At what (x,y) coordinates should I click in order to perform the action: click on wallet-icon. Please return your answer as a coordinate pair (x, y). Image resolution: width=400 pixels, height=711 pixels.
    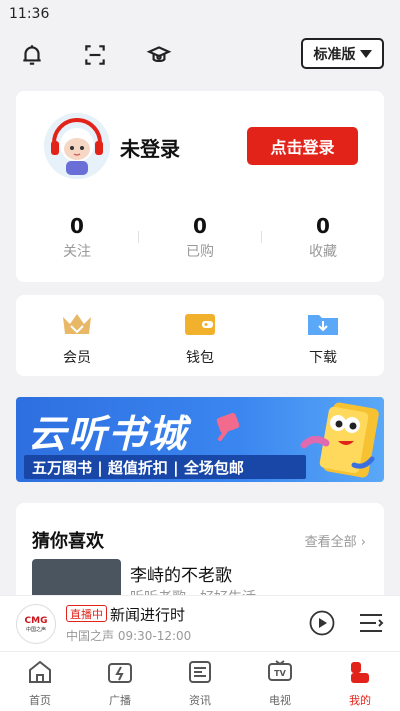
    Looking at the image, I should click on (200, 324).